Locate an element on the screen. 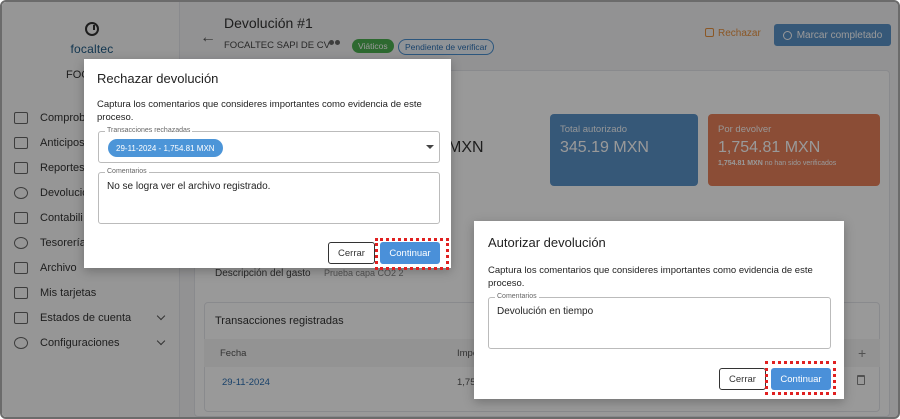 This screenshot has width=900, height=419. approve-modal-title: Autorizar devolución is located at coordinates (547, 242).